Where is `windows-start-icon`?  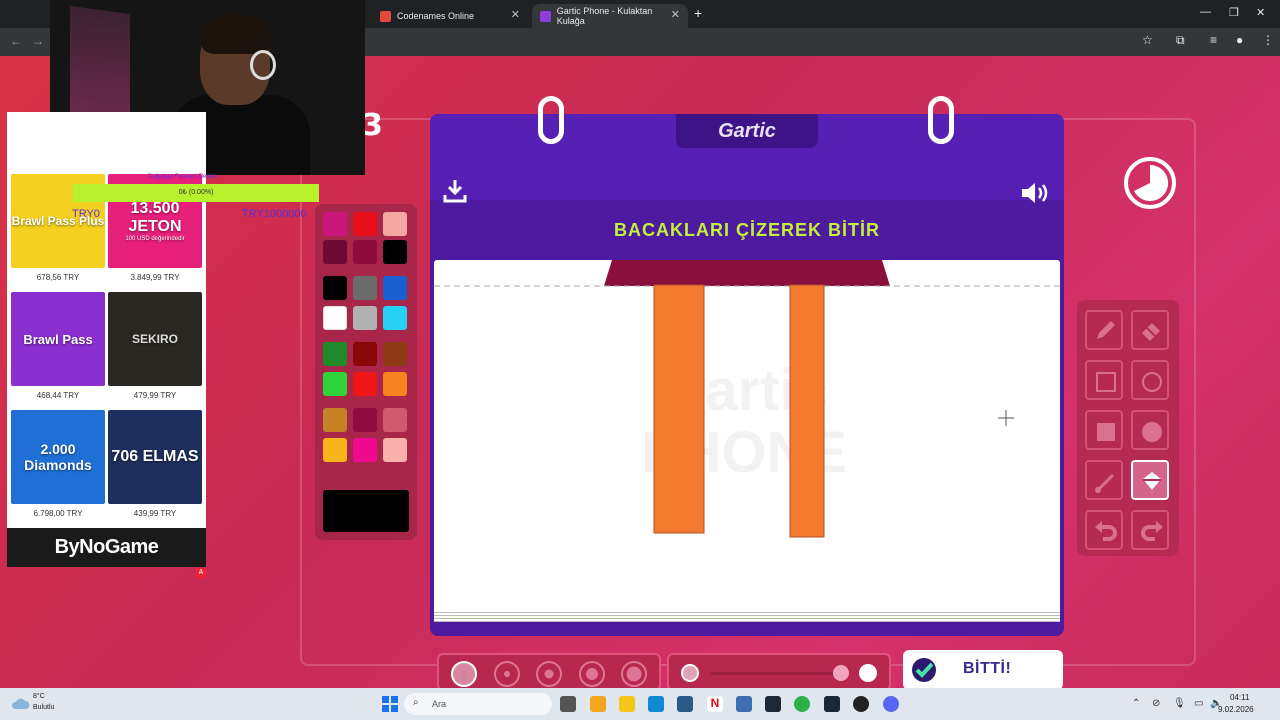 windows-start-icon is located at coordinates (390, 704).